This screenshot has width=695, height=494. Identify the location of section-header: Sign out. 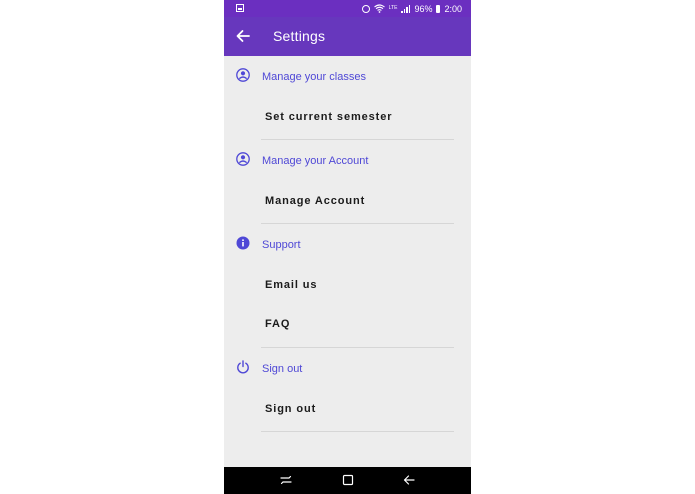
(347, 369).